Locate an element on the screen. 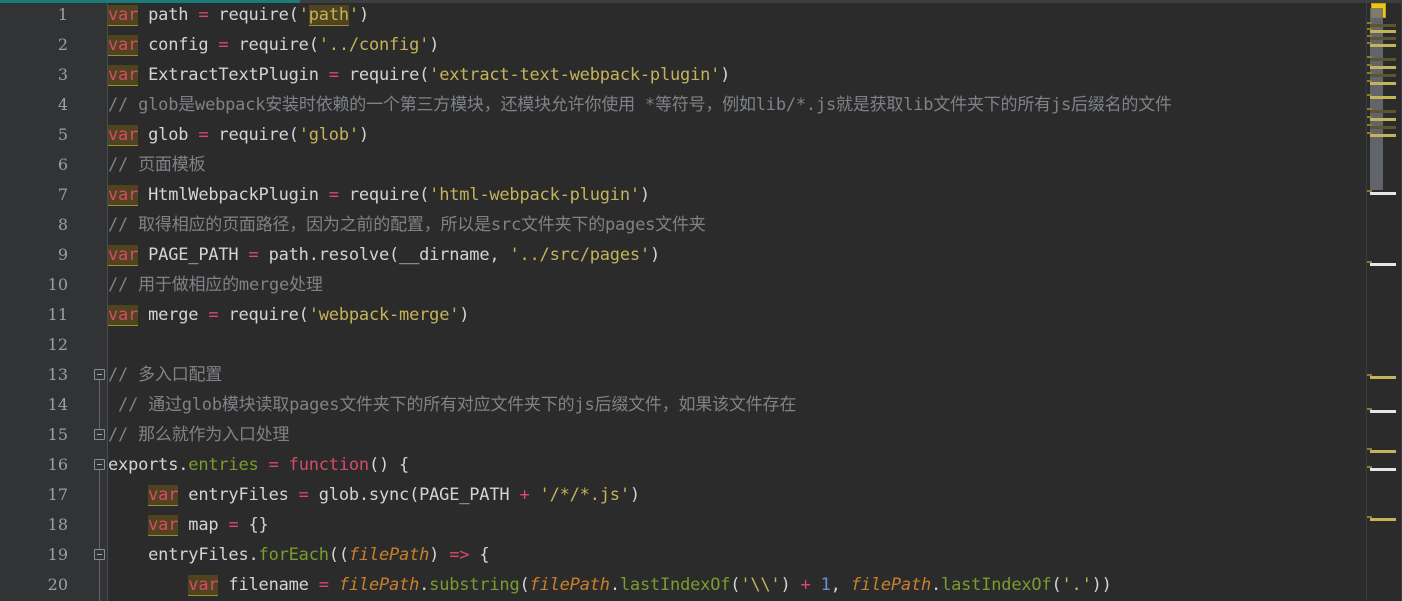 The image size is (1402, 601). code-token: , is located at coordinates (499, 255).